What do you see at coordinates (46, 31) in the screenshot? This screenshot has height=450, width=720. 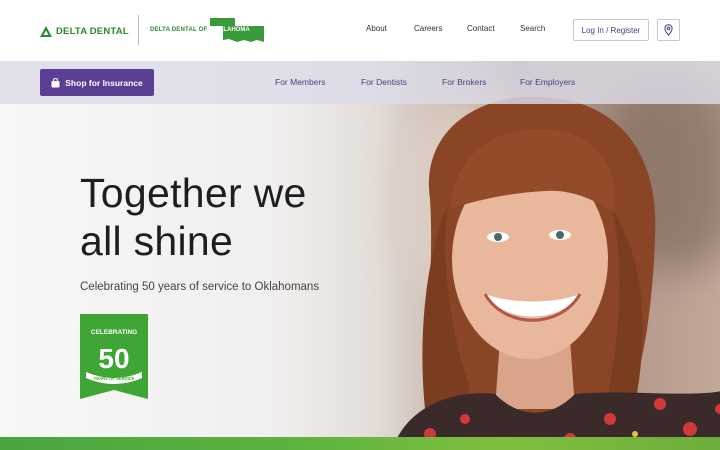 I see `delta-logo-icon` at bounding box center [46, 31].